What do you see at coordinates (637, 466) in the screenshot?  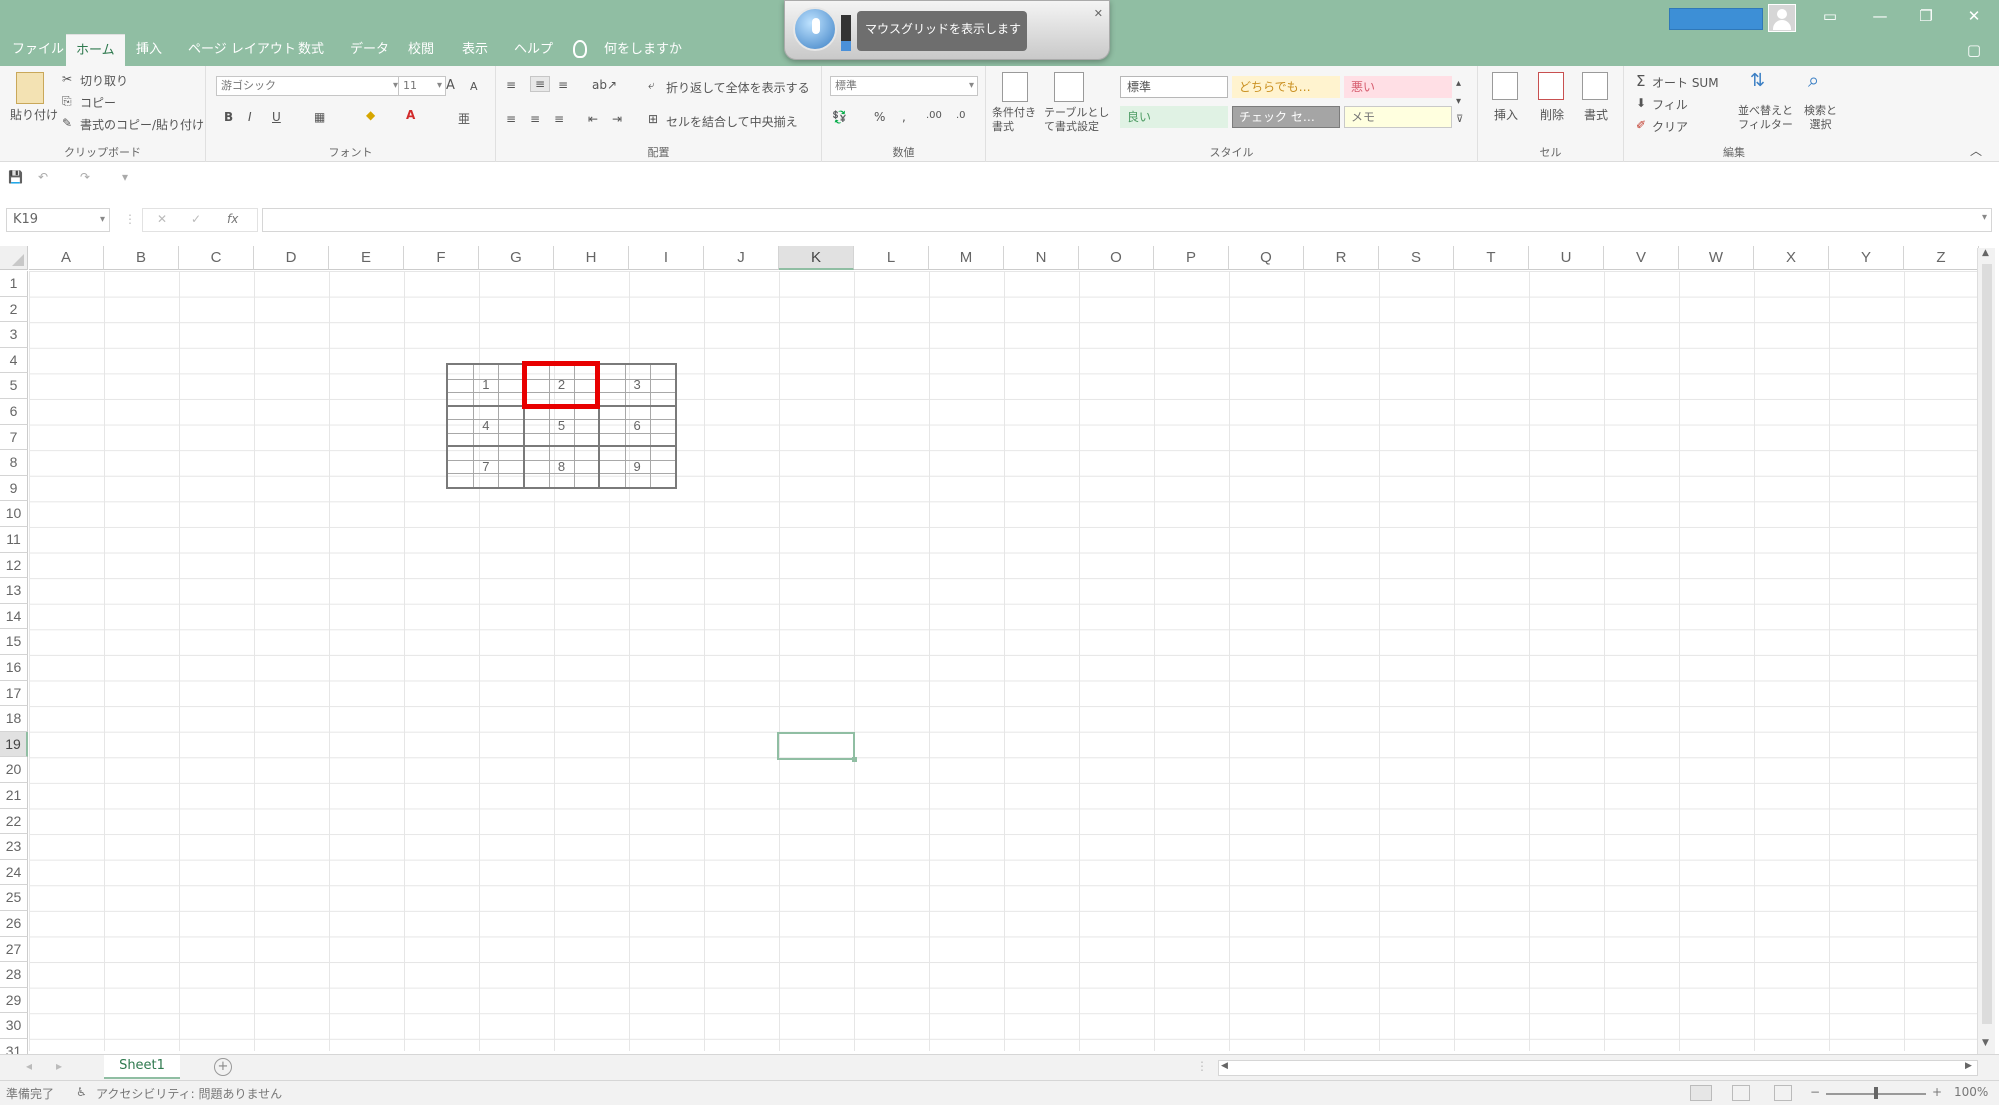 I see `mouse-grid-number-9: 9` at bounding box center [637, 466].